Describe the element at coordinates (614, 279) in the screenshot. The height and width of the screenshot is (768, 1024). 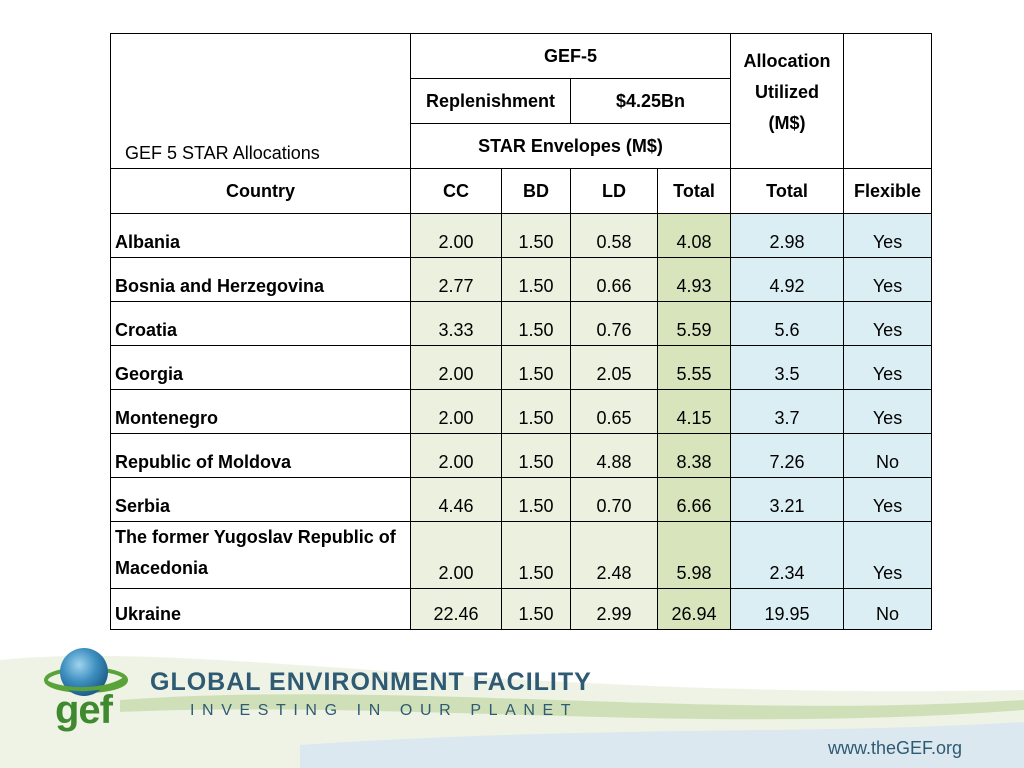
I see `ld-cell: 0.66` at that location.